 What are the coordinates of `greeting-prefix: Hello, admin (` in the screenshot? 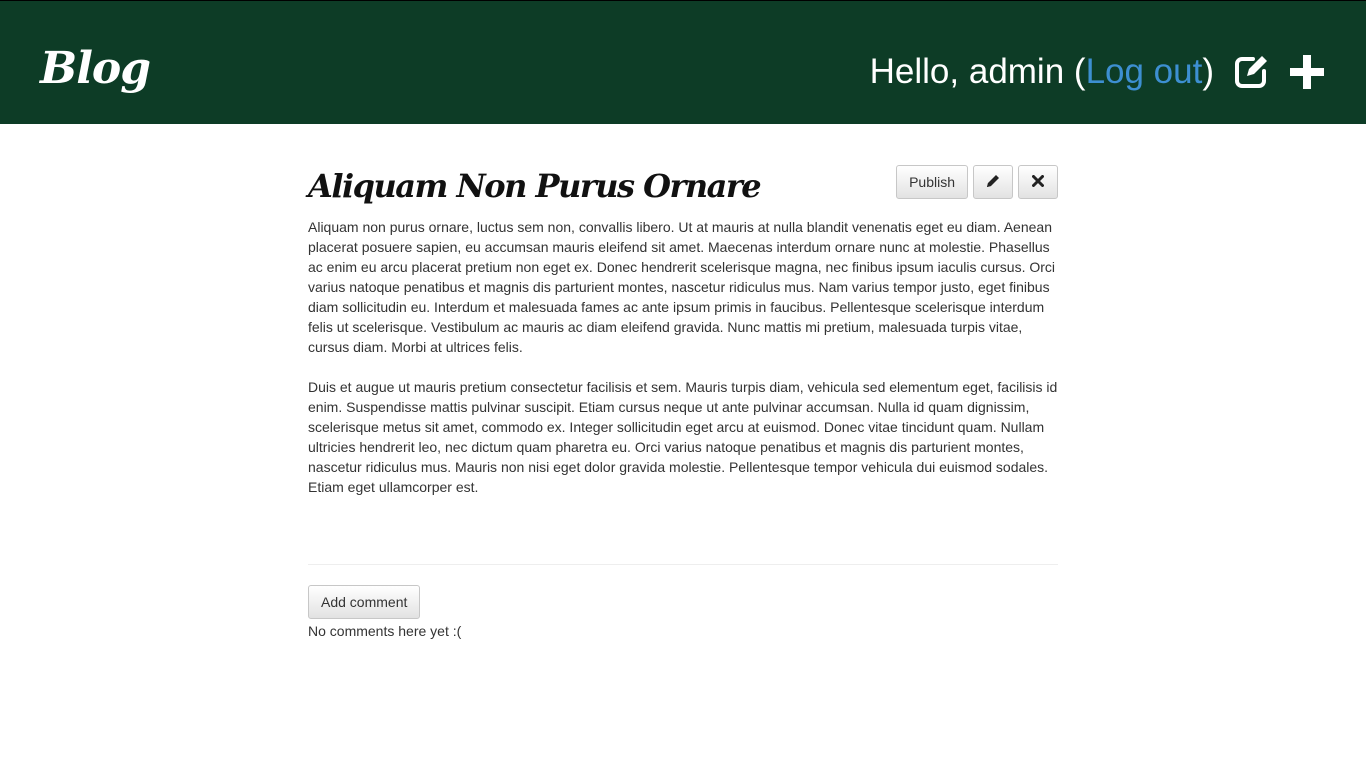 It's located at (977, 71).